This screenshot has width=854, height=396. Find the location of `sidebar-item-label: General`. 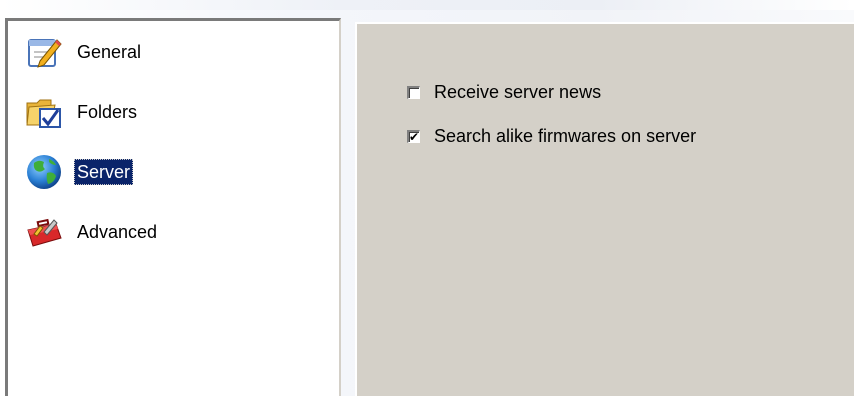

sidebar-item-label: General is located at coordinates (109, 52).